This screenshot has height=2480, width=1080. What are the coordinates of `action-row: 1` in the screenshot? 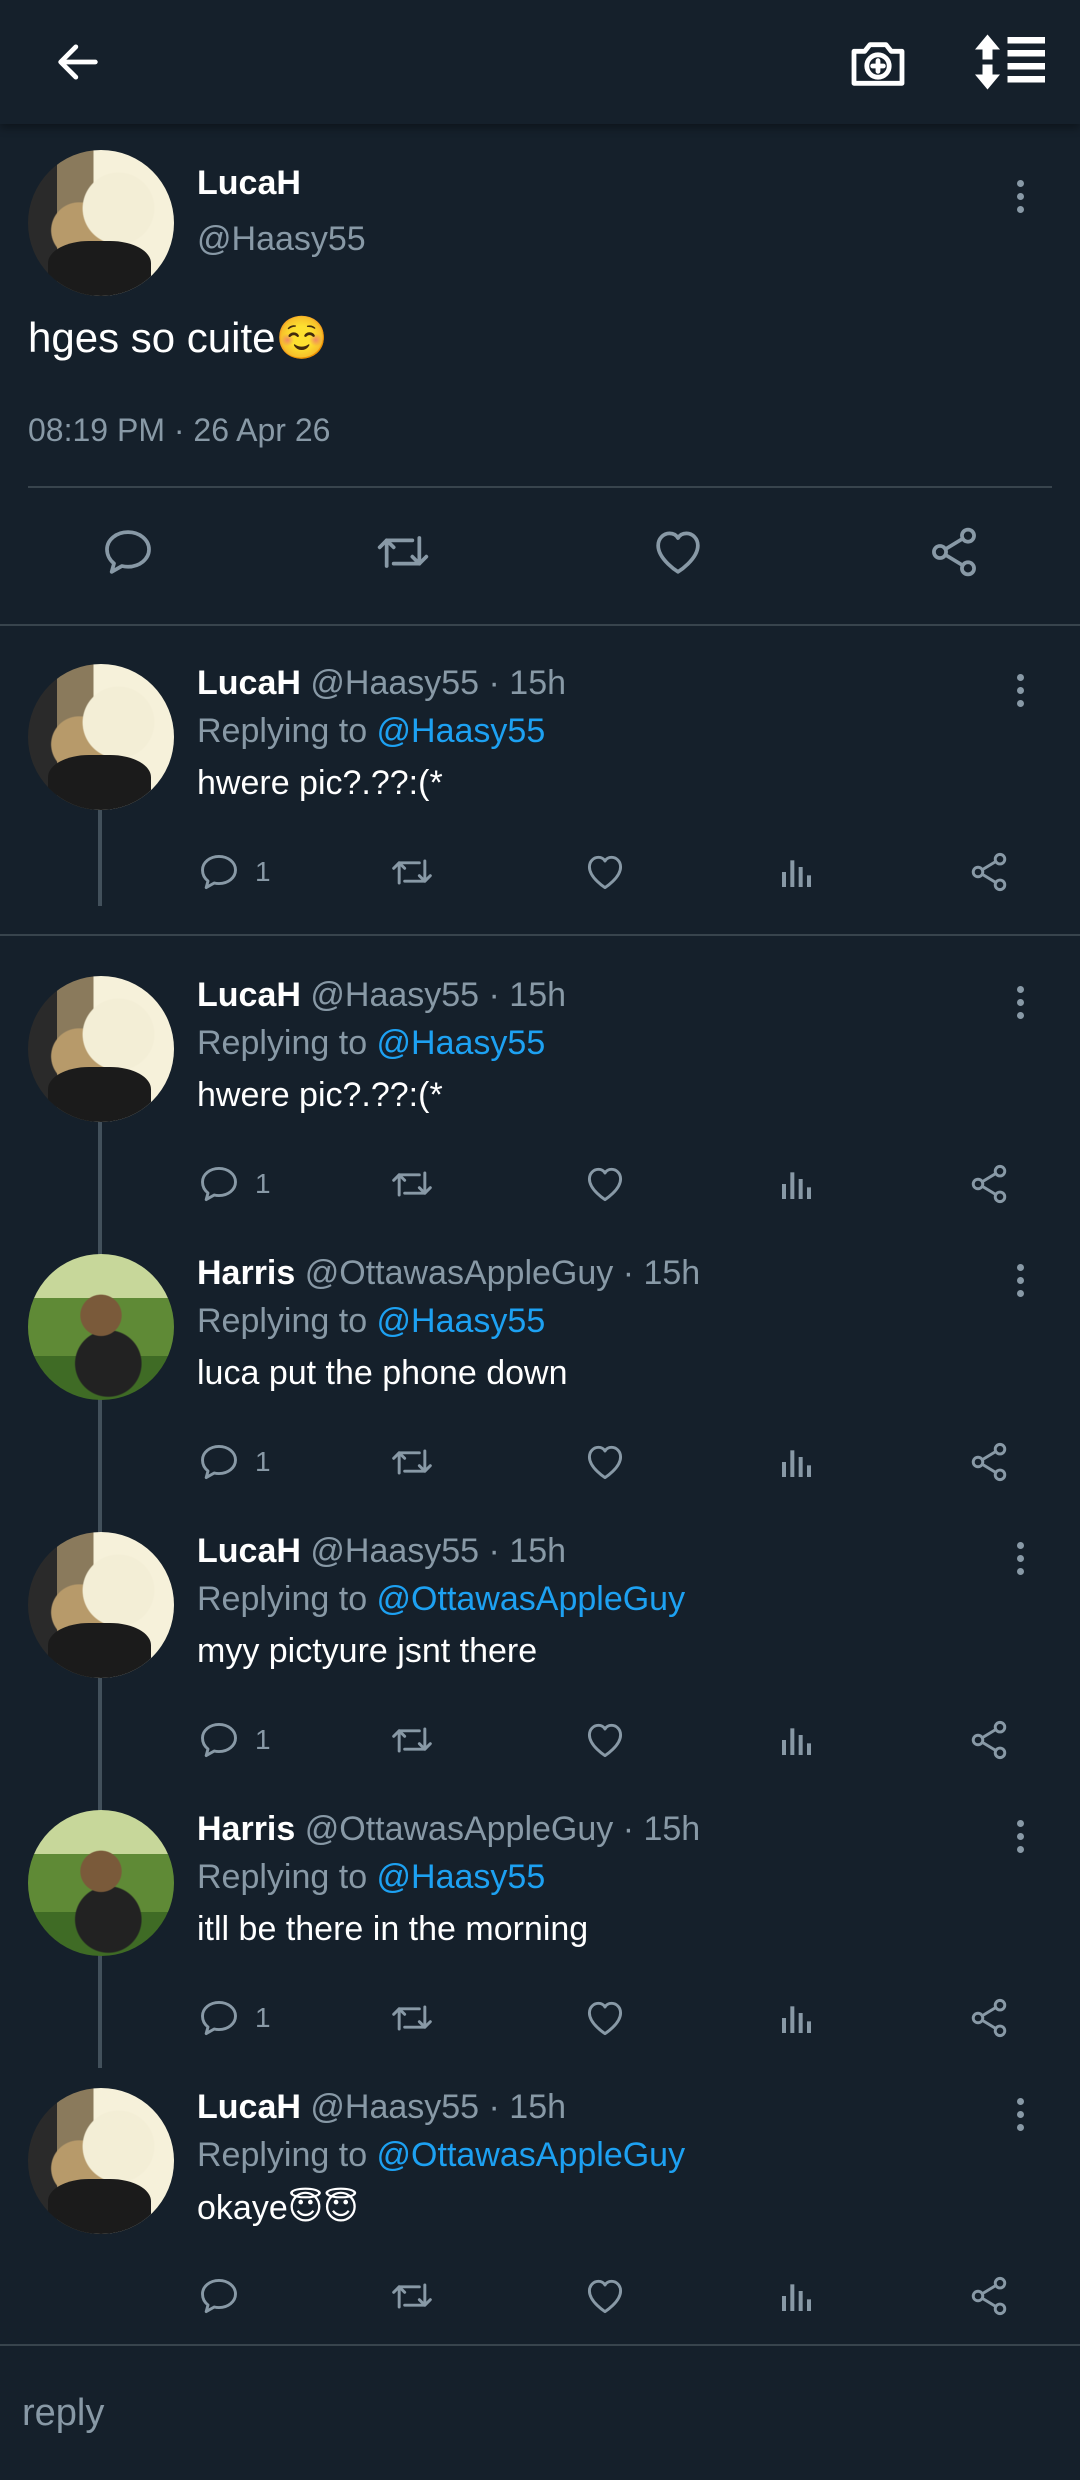 It's located at (617, 1184).